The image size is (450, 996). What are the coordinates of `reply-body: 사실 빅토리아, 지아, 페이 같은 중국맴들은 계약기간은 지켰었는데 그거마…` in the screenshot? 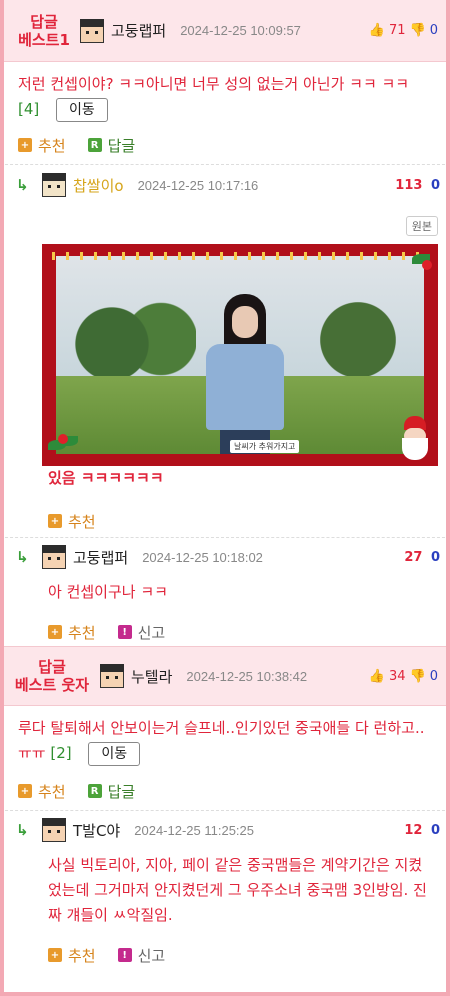 It's located at (237, 890).